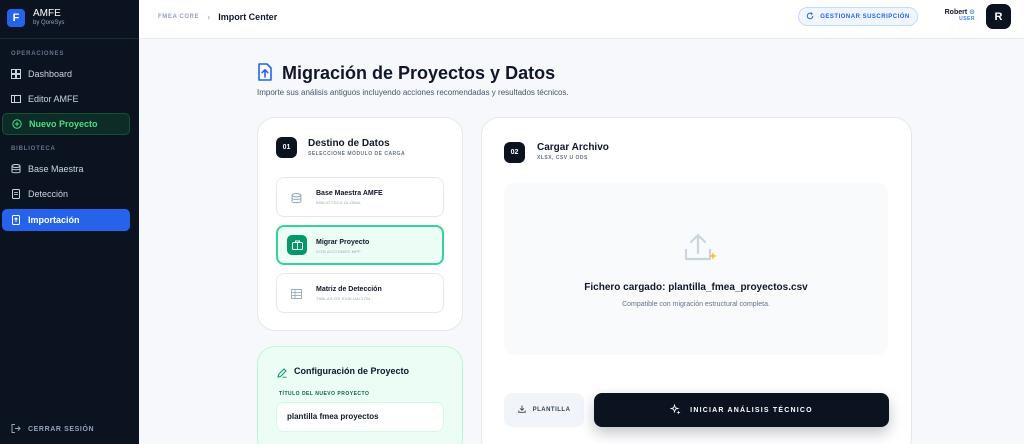  What do you see at coordinates (562, 158) in the screenshot?
I see `card-subtitle: XLSX, CSV U ODS` at bounding box center [562, 158].